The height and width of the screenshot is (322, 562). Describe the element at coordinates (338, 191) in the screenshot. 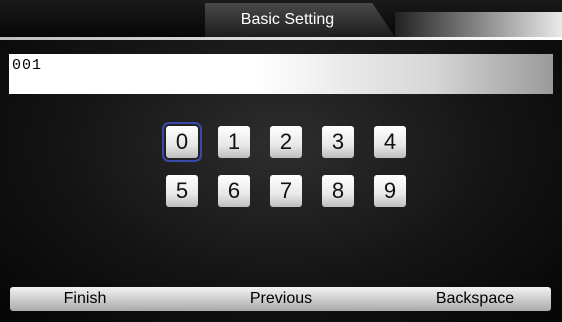

I see `key-8: 8` at that location.